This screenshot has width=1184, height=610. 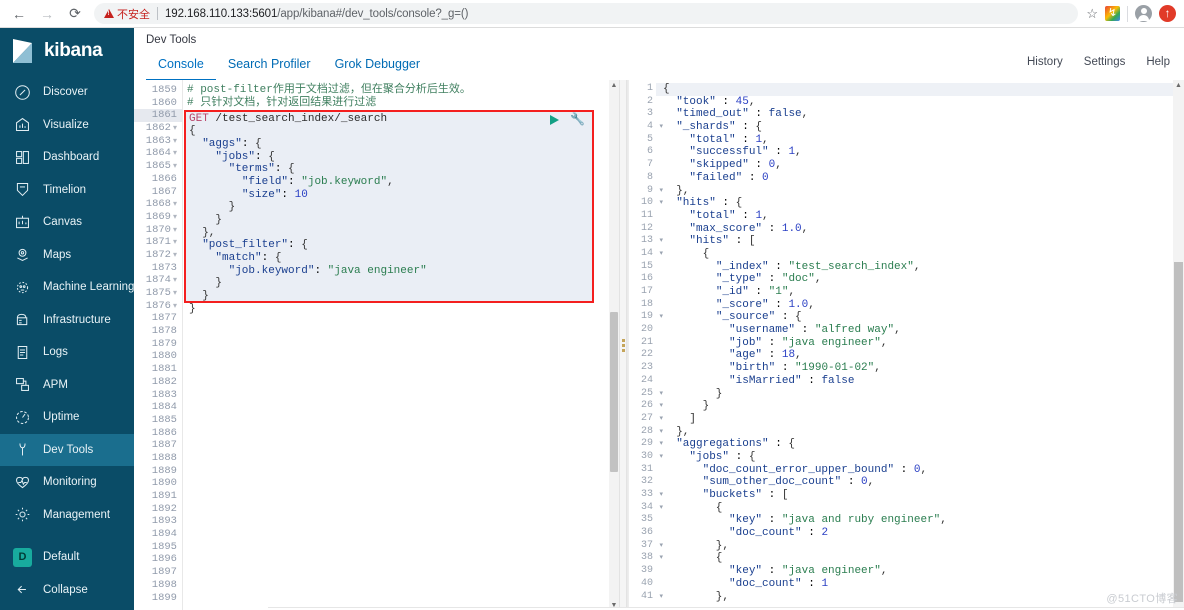 I want to click on space-badge-letter: D, so click(x=22, y=557).